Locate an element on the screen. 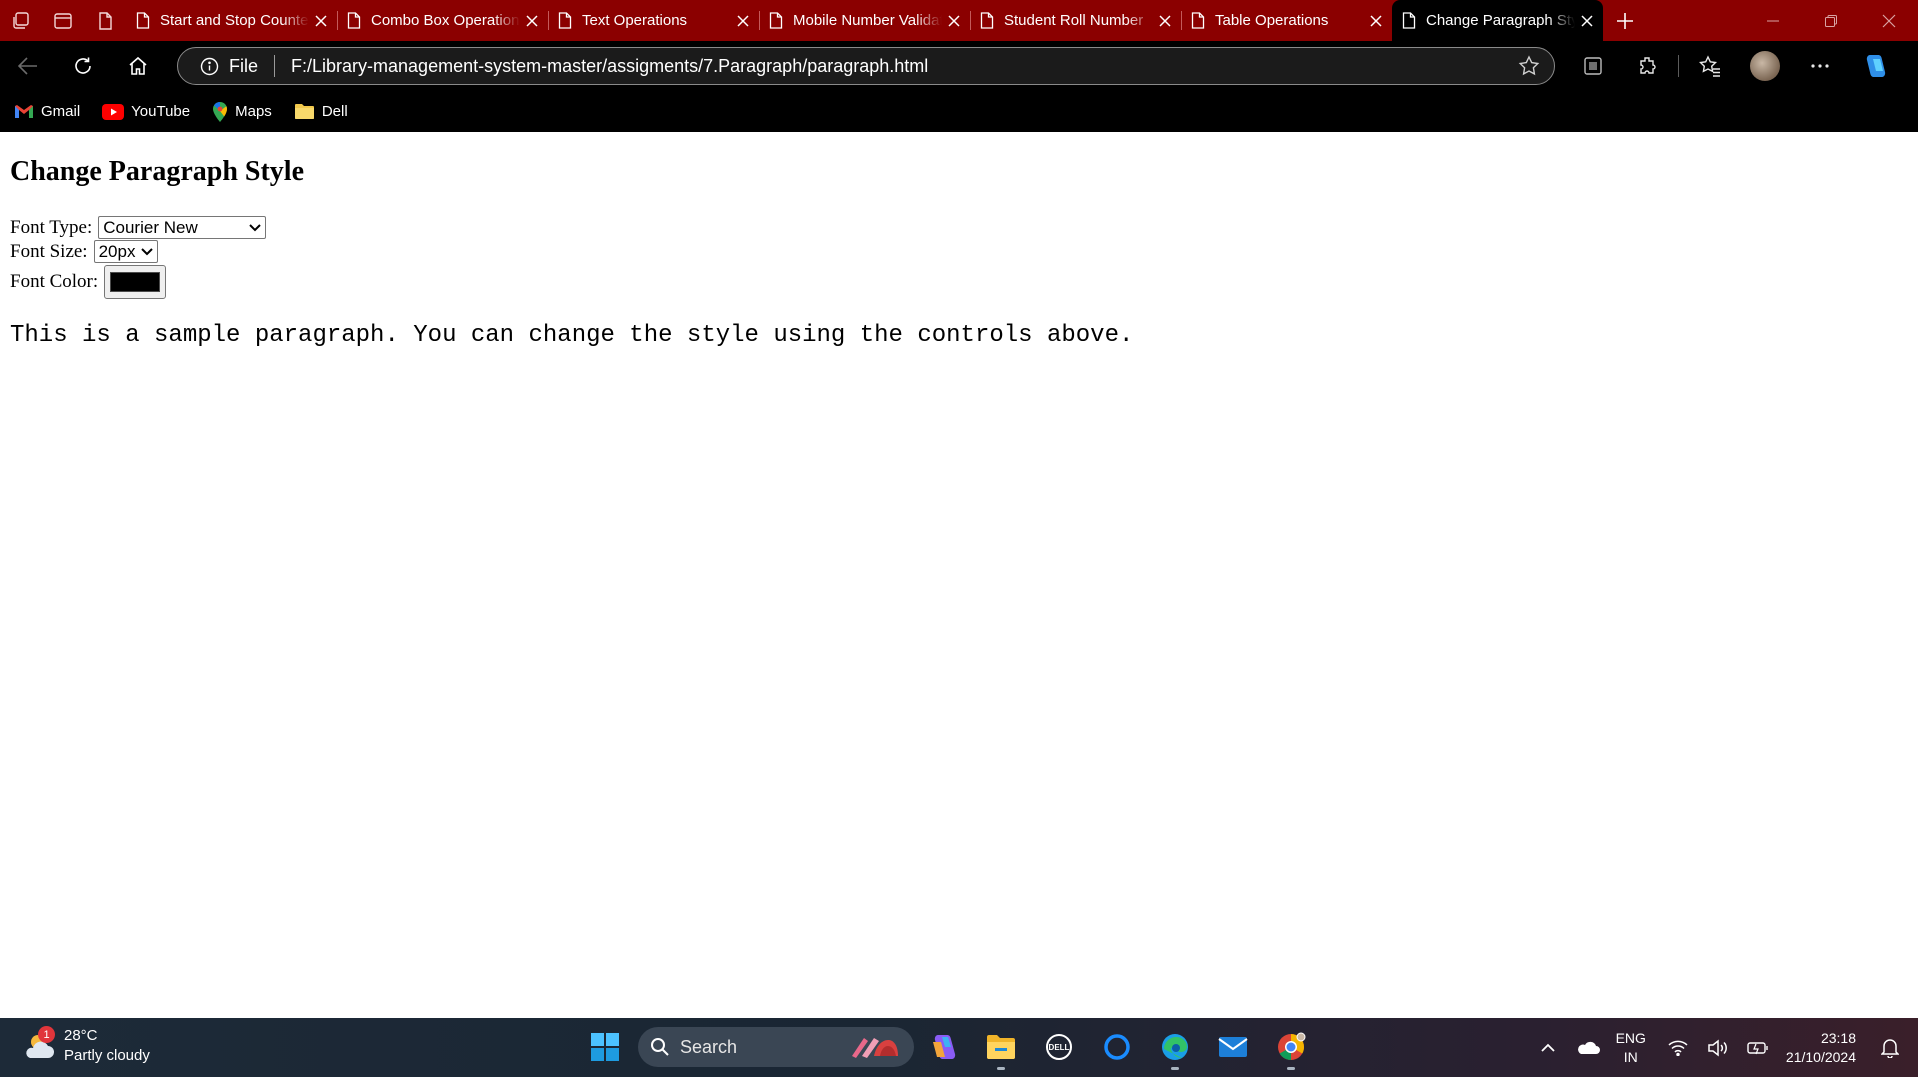 Image resolution: width=1918 pixels, height=1077 pixels. bookmark-label: Maps is located at coordinates (253, 111).